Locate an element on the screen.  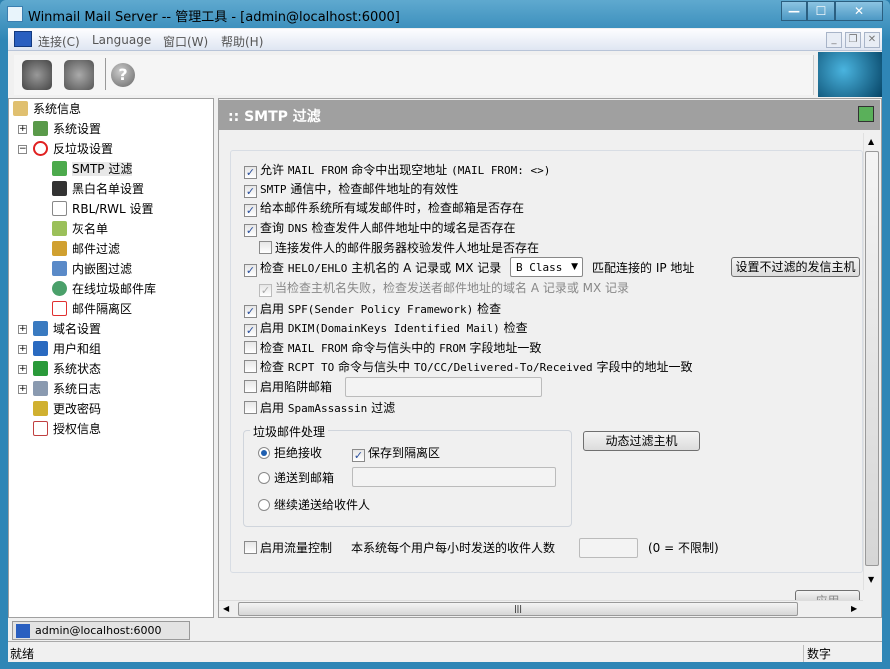
tree-item-online-spam-db: 在线垃圾邮件库 is located at coordinates (104, 289).